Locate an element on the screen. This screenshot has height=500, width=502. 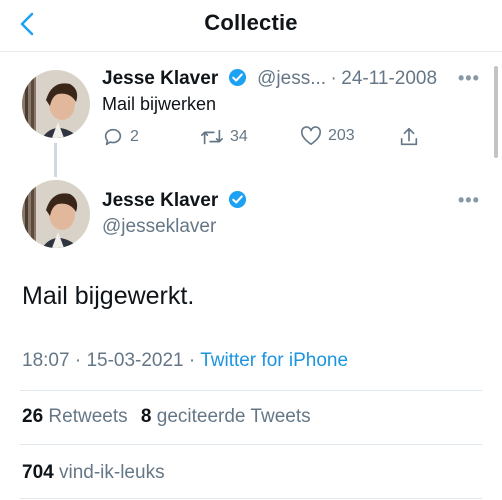
retweets-stat: 26 Retweets is located at coordinates (77, 416).